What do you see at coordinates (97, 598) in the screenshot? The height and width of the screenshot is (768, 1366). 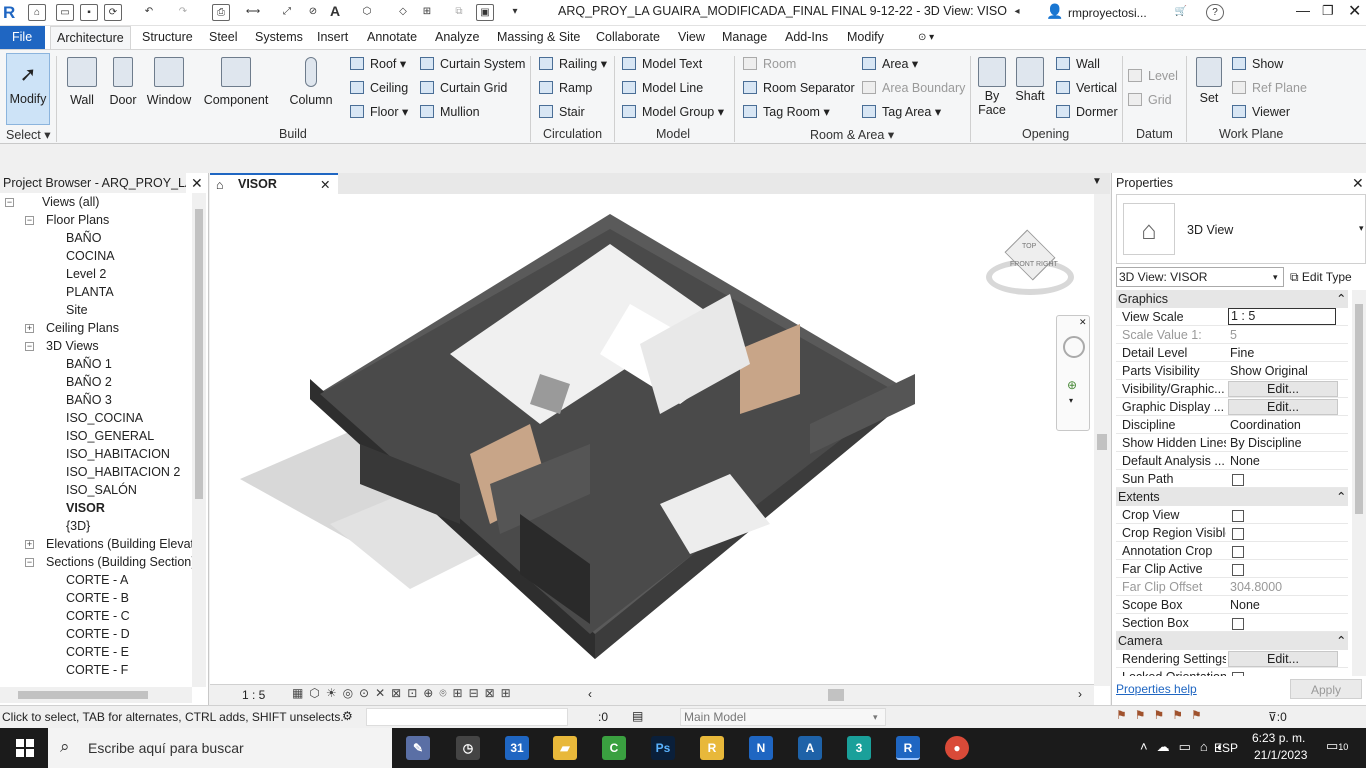 I see `tree-item: CORTE - B` at bounding box center [97, 598].